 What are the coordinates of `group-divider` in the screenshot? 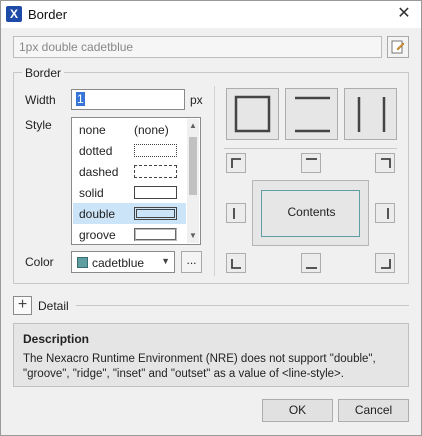 It's located at (214, 181).